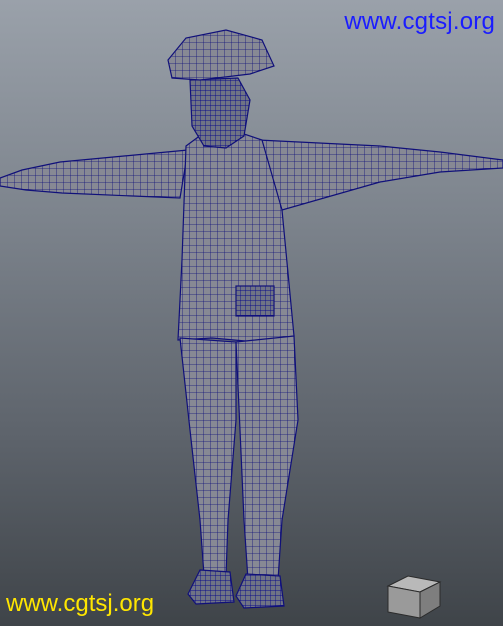 This screenshot has width=503, height=626. What do you see at coordinates (380, 175) in the screenshot?
I see `right-arm-mesh` at bounding box center [380, 175].